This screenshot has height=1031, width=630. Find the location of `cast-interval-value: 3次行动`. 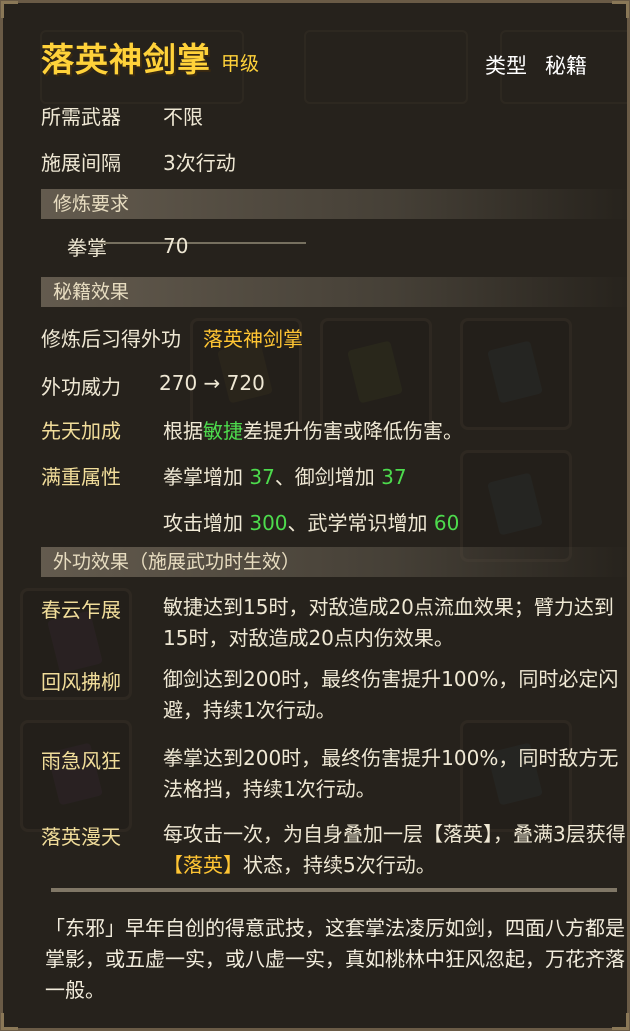

cast-interval-value: 3次行动 is located at coordinates (199, 163).